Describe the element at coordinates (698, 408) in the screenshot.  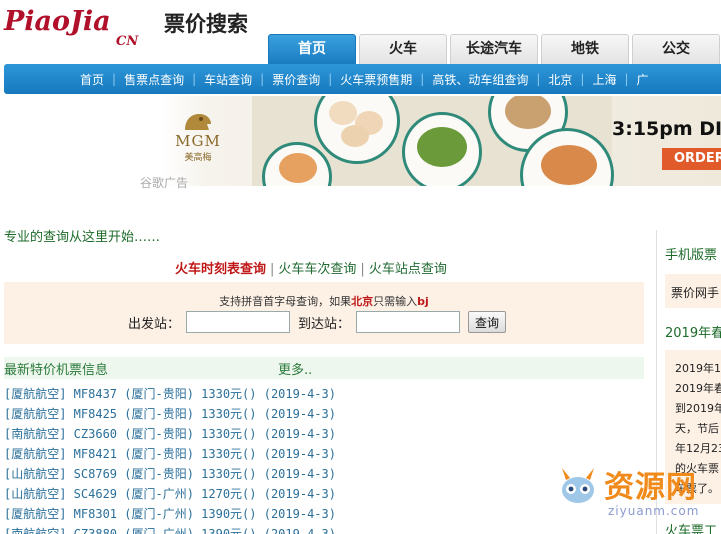
I see `news-line: 到2019年` at that location.